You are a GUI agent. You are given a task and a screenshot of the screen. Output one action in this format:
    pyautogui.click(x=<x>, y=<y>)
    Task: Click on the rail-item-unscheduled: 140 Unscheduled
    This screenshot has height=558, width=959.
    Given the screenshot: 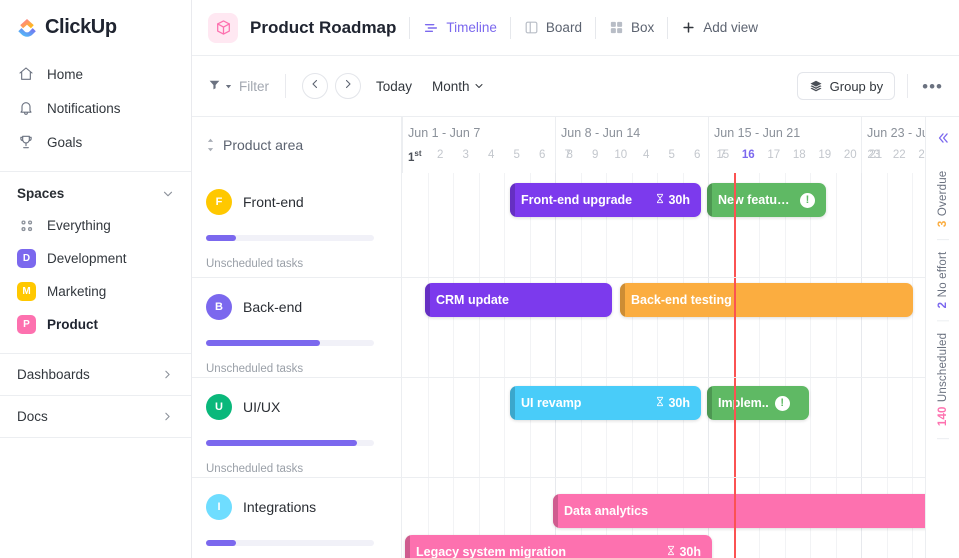 What is the action you would take?
    pyautogui.click(x=942, y=380)
    